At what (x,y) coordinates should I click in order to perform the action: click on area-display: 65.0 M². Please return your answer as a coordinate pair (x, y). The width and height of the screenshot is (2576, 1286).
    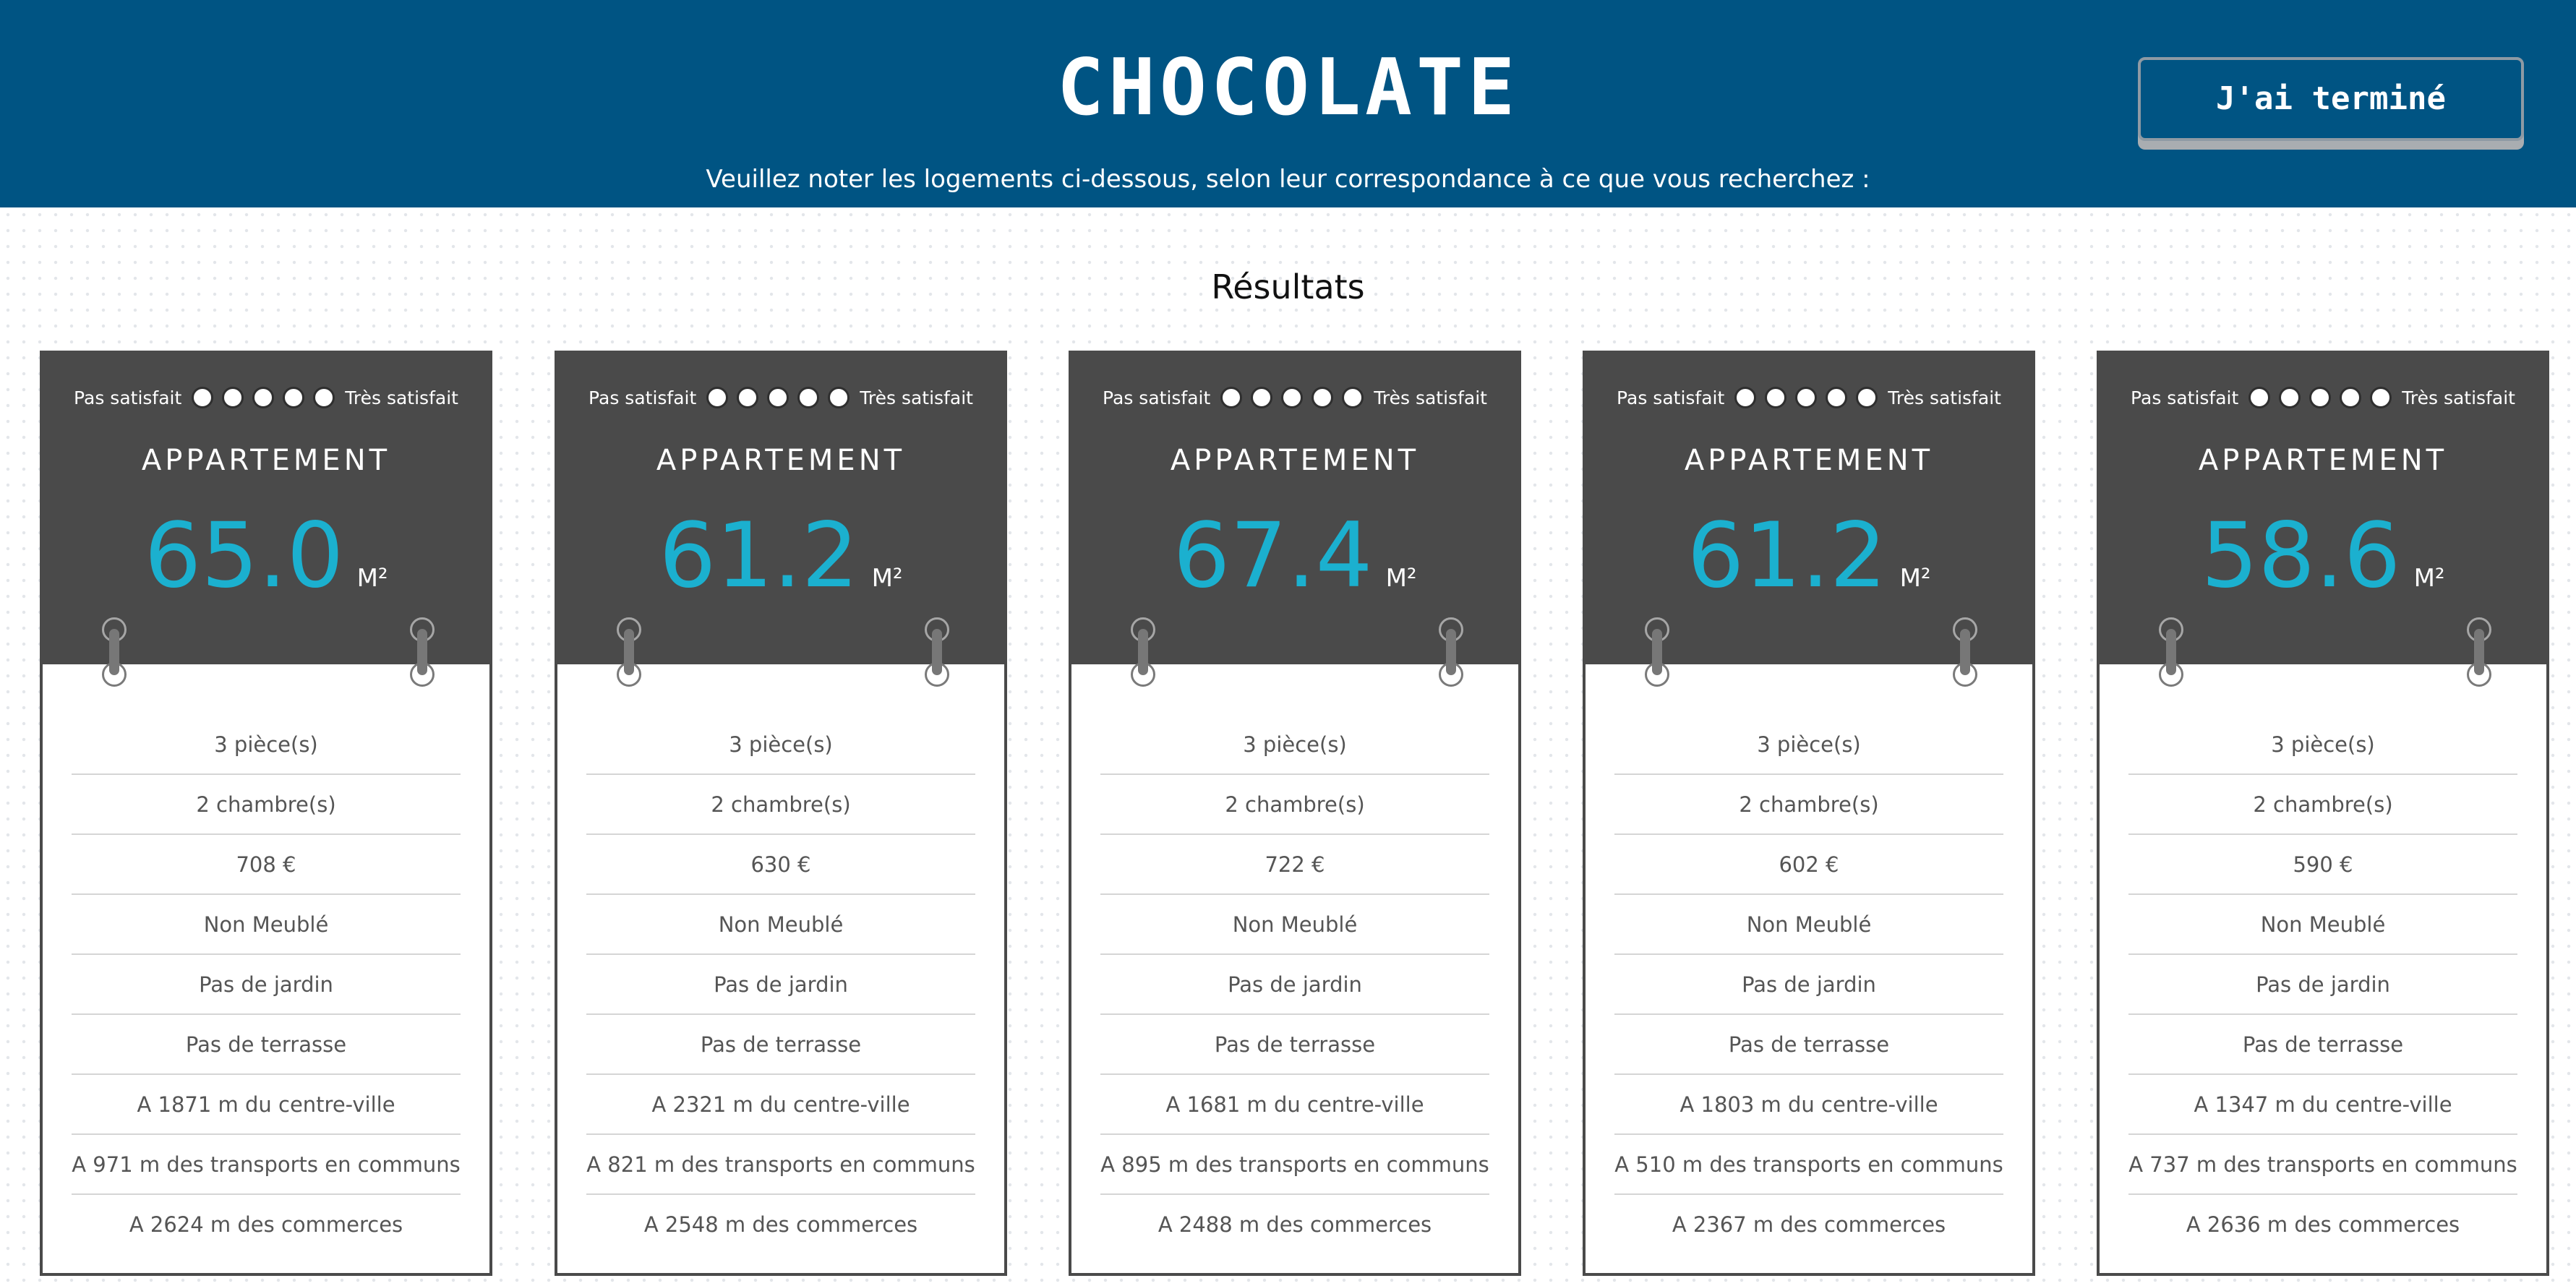
    Looking at the image, I should click on (266, 556).